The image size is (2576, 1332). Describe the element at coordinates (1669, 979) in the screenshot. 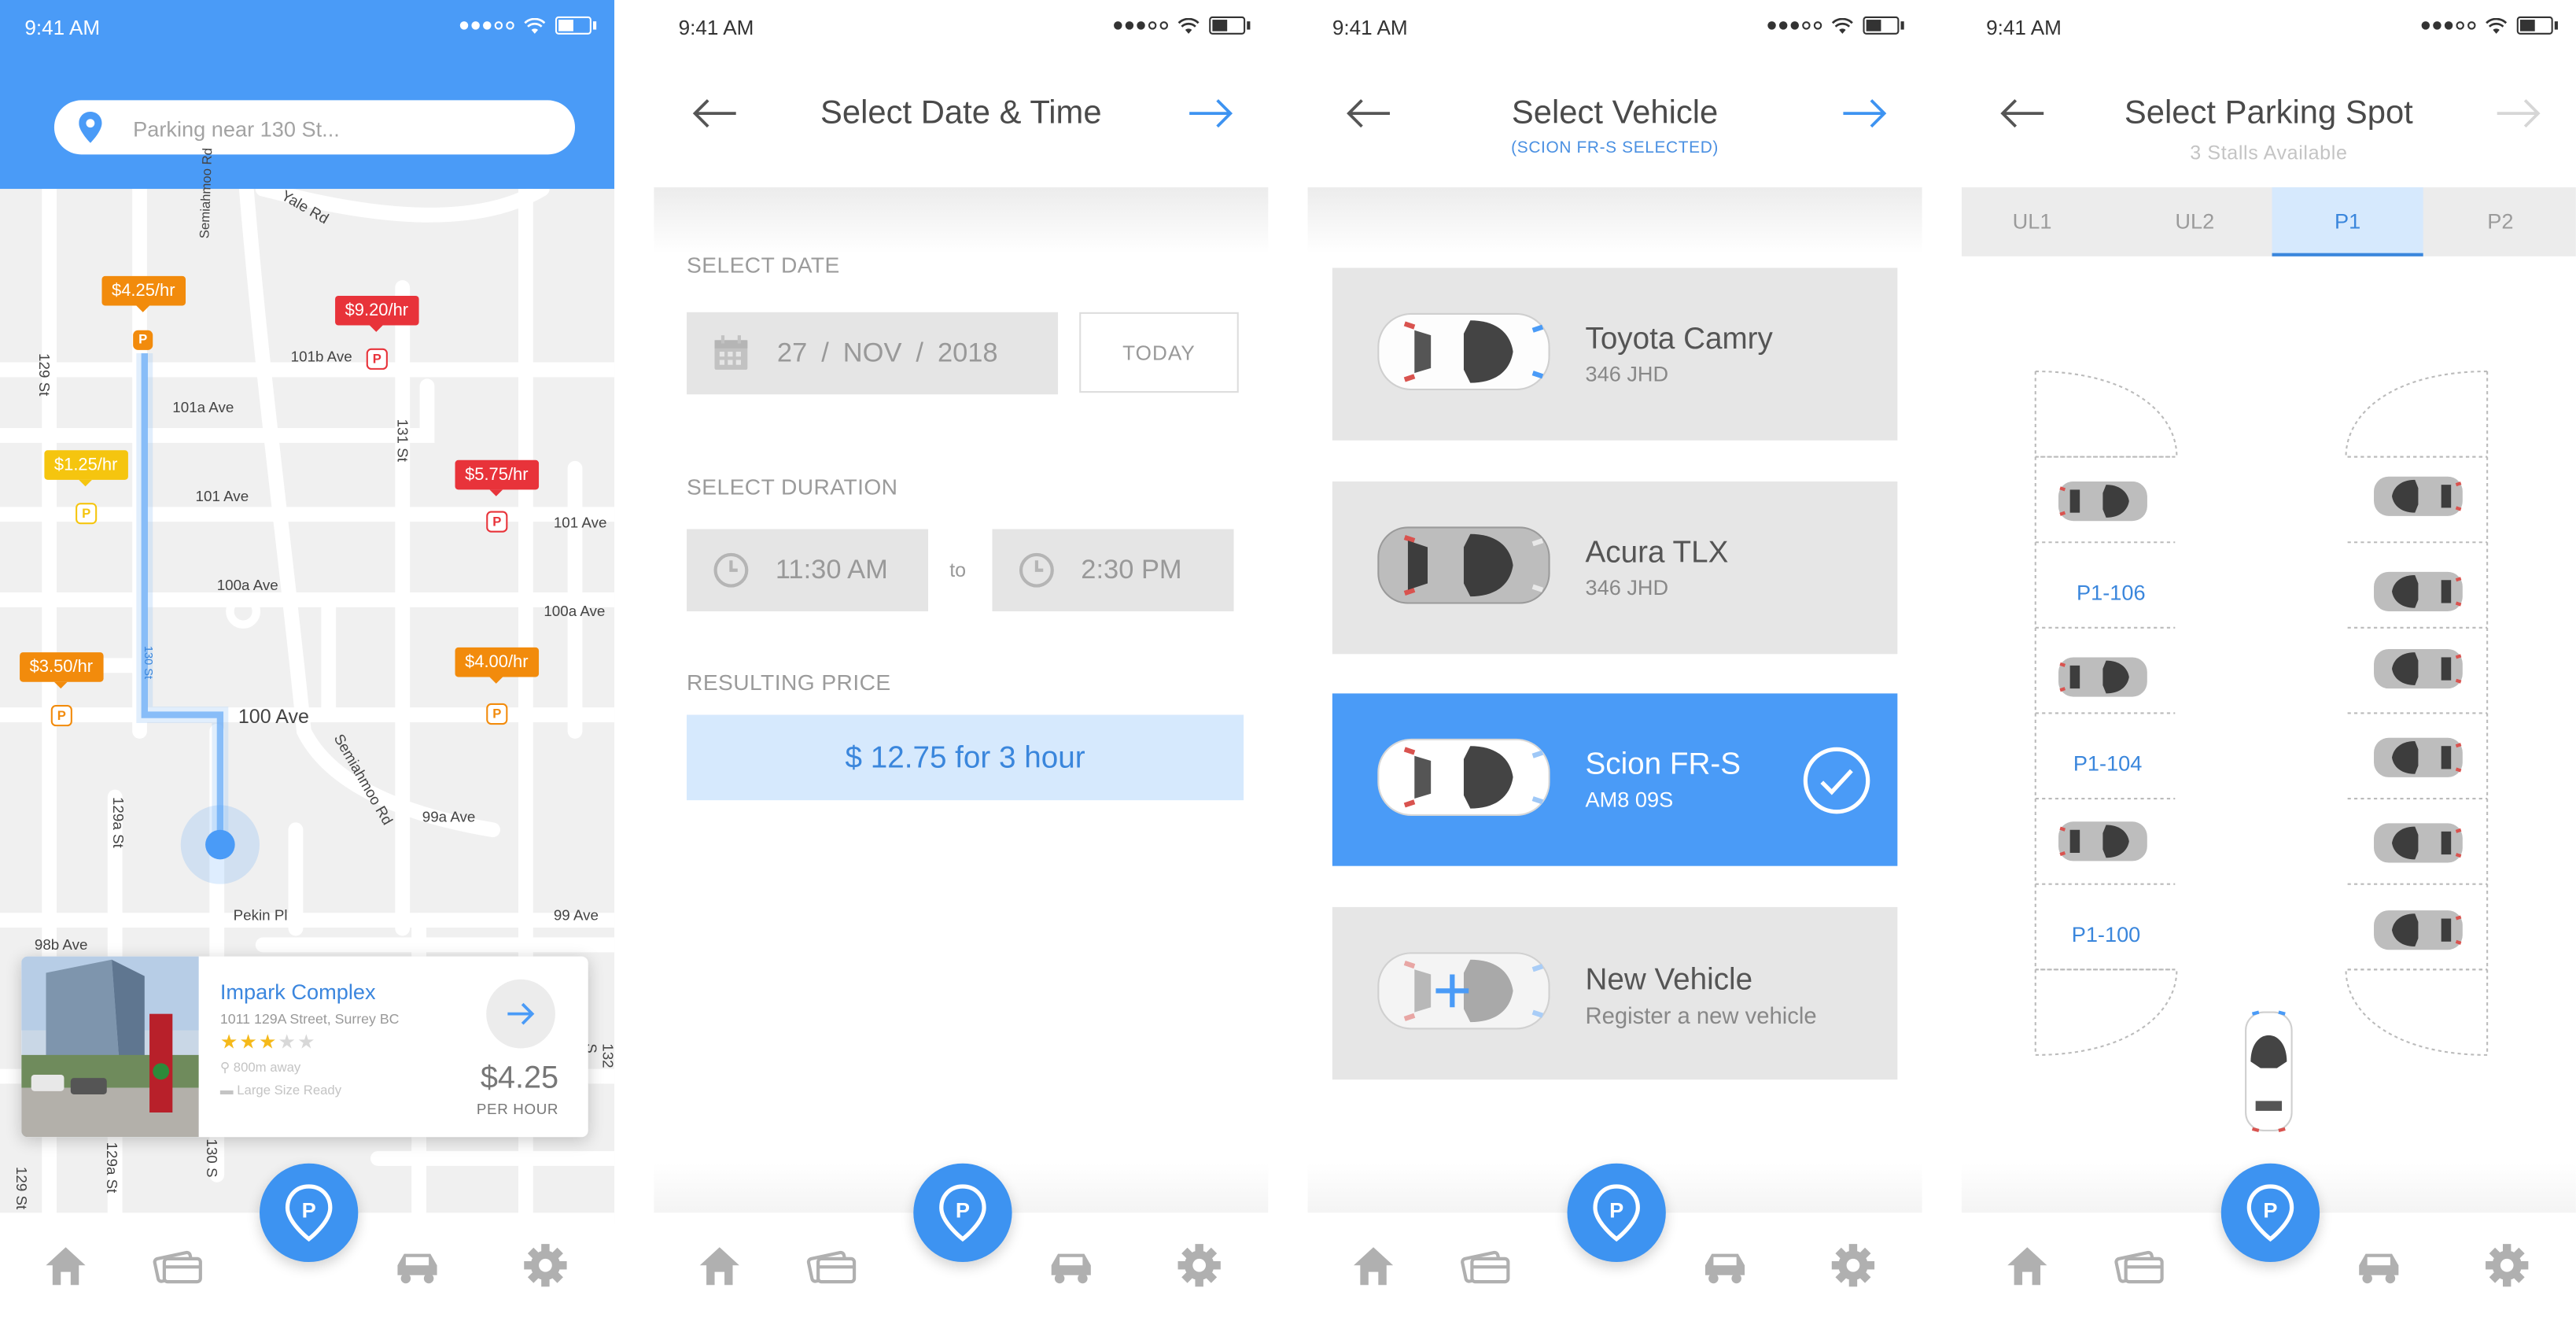

I see `vehicle-name: New Vehicle` at that location.